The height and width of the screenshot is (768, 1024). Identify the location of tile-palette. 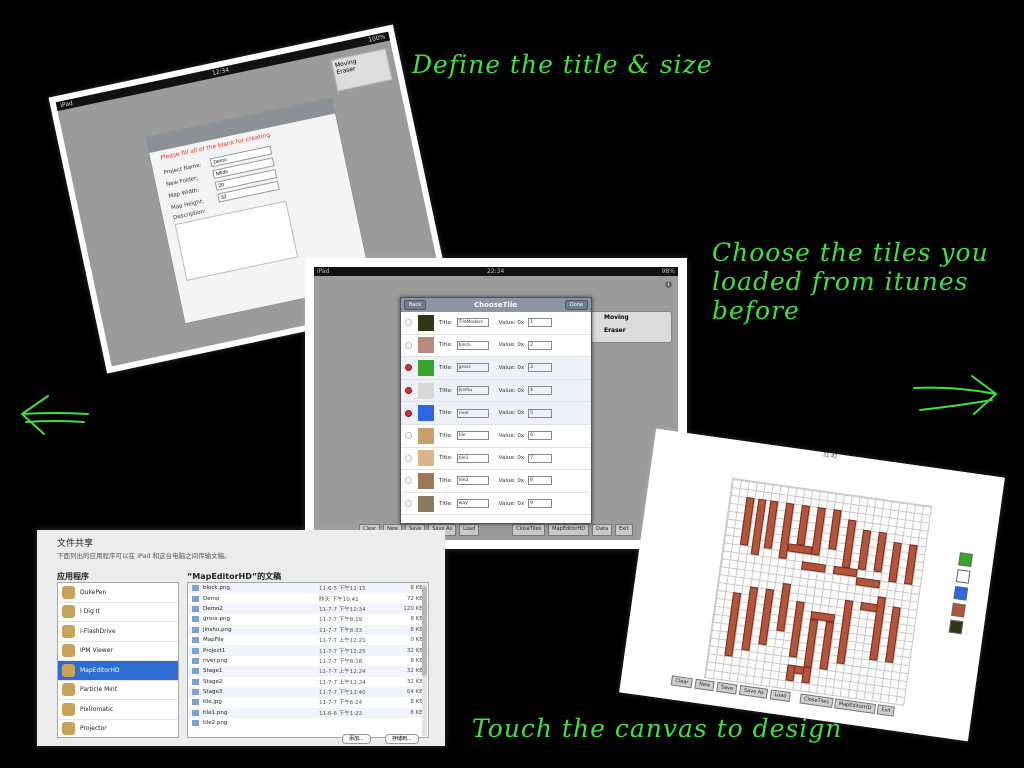
(960, 595).